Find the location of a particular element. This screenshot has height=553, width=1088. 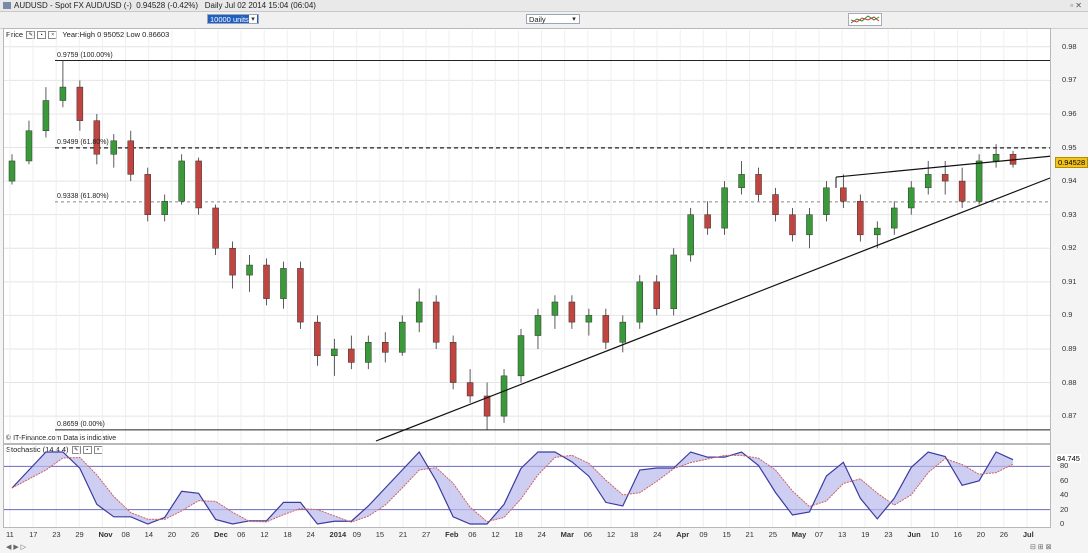

fib-level-label: 0.8659 (0.00%) is located at coordinates (81, 424).